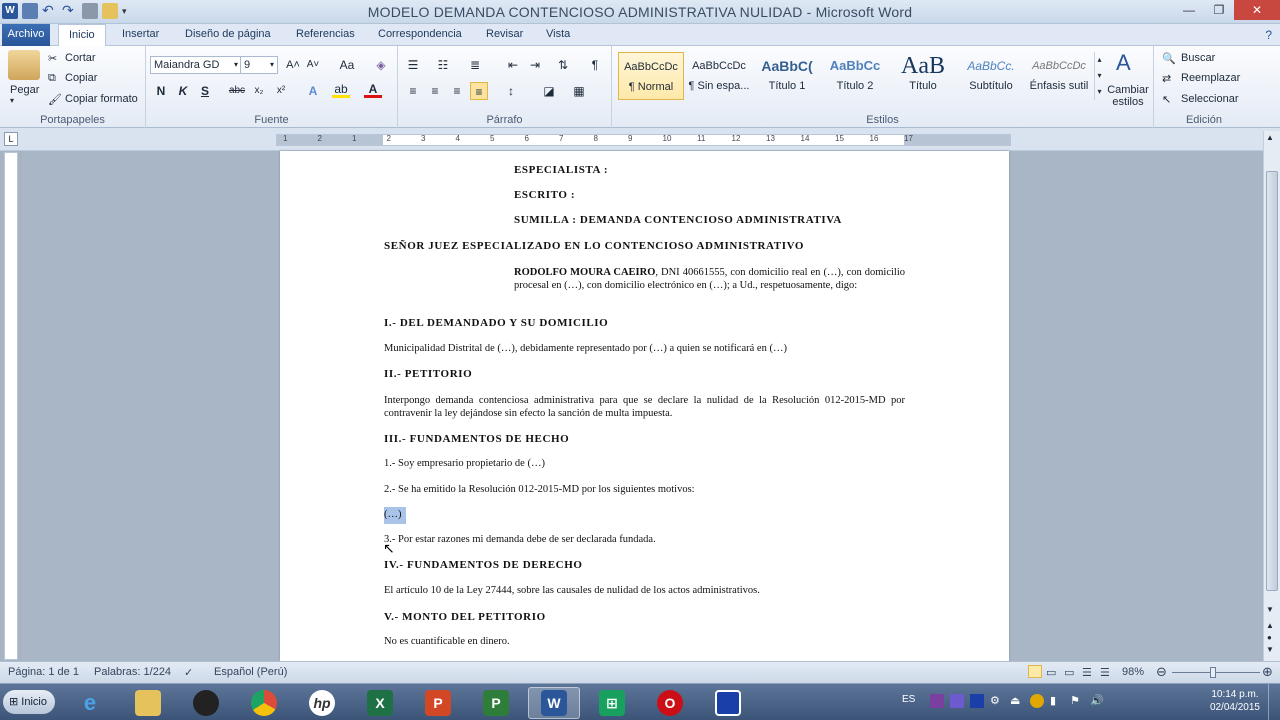 The height and width of the screenshot is (720, 1280). Describe the element at coordinates (511, 91) in the screenshot. I see `line-spacing-icon: ↕` at that location.